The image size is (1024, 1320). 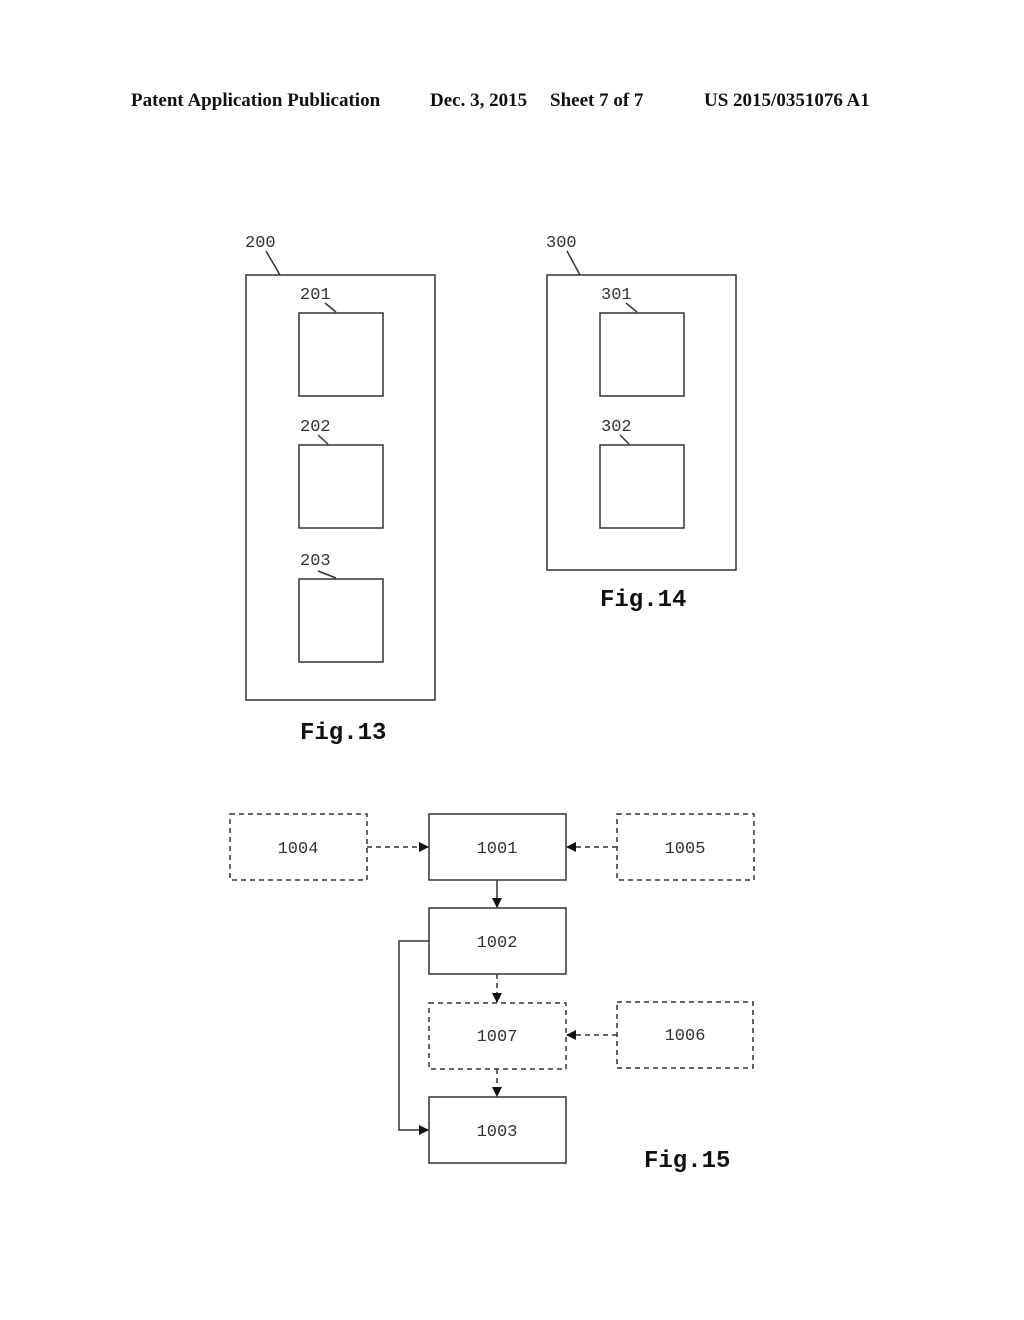 What do you see at coordinates (315, 295) in the screenshot?
I see `fig13-label-201: 201` at bounding box center [315, 295].